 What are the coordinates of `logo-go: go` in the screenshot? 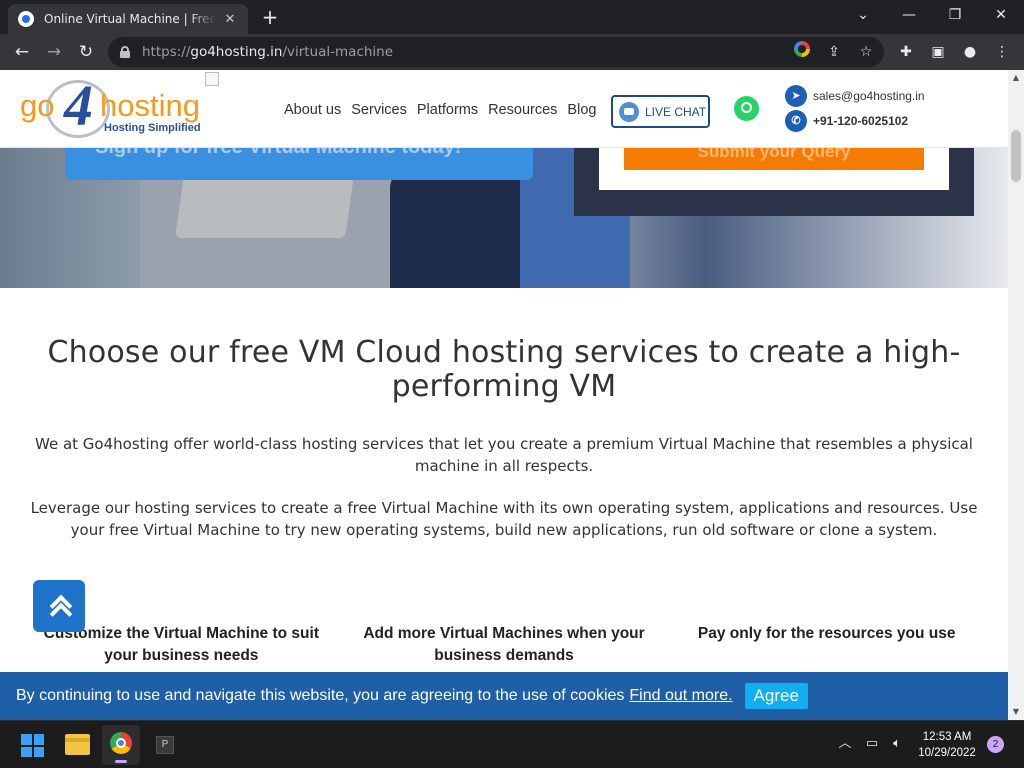 It's located at (37, 105).